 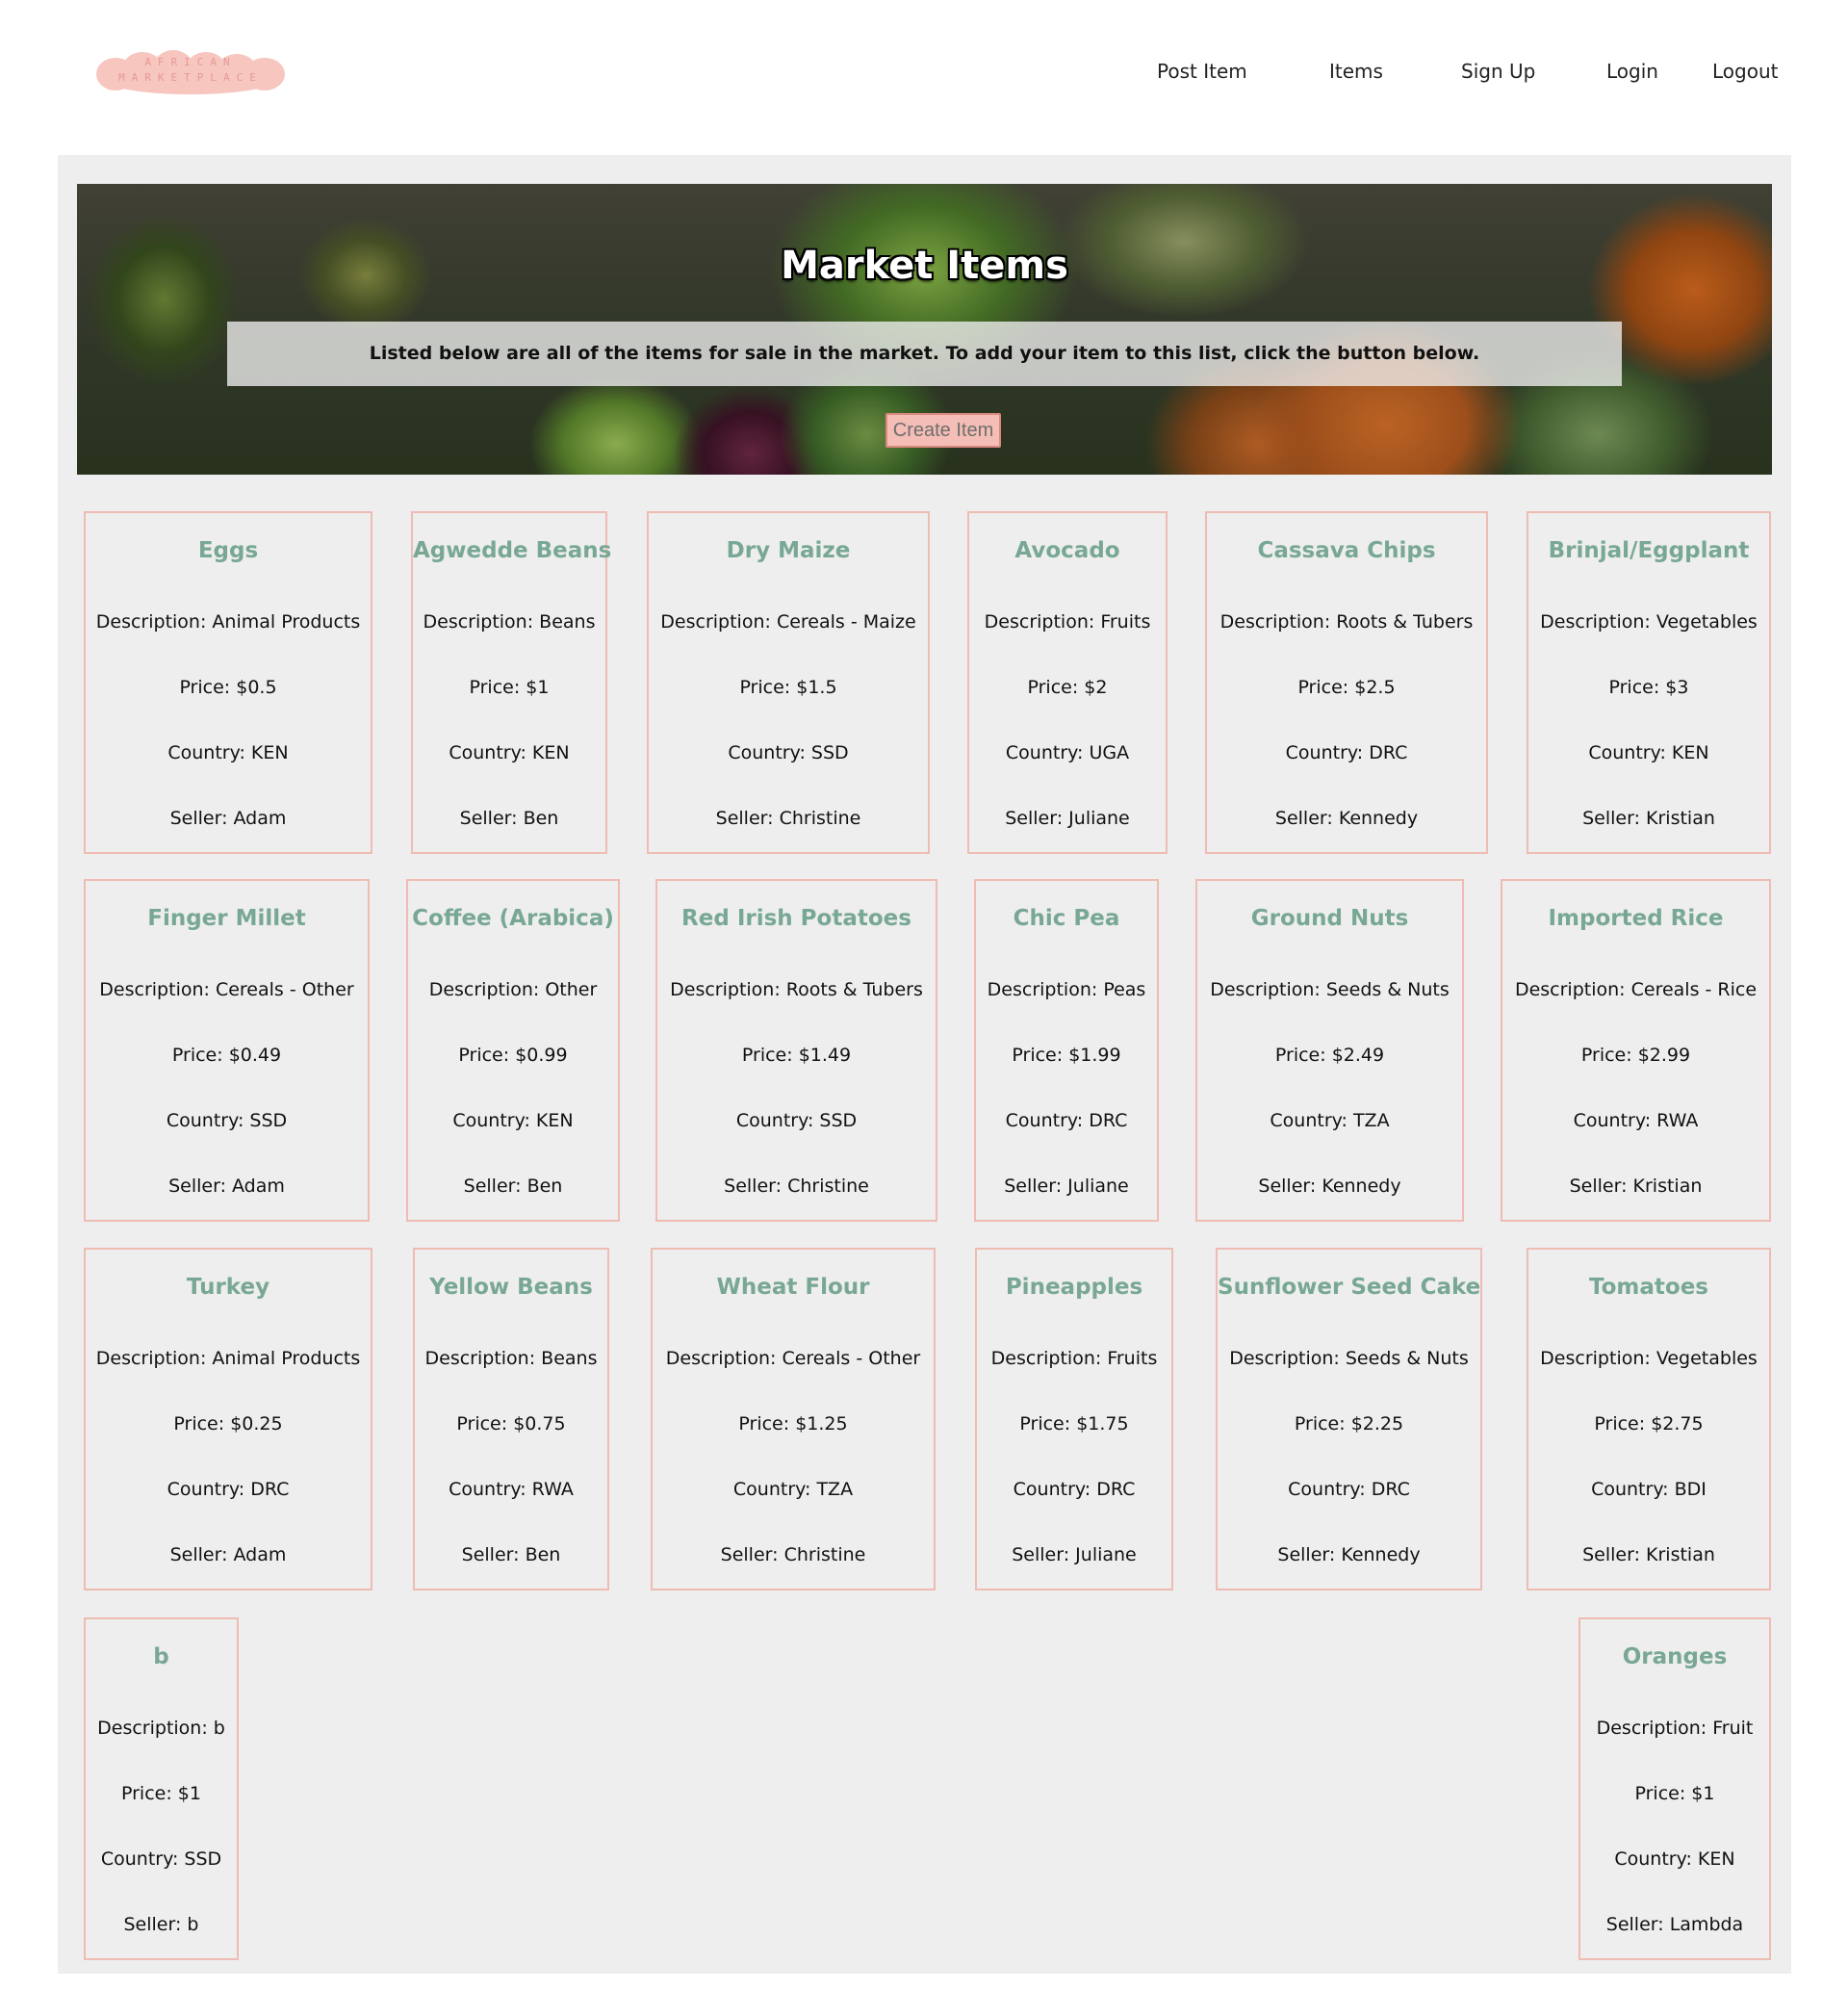 I want to click on item-title: Cassava Chips, so click(x=1346, y=551).